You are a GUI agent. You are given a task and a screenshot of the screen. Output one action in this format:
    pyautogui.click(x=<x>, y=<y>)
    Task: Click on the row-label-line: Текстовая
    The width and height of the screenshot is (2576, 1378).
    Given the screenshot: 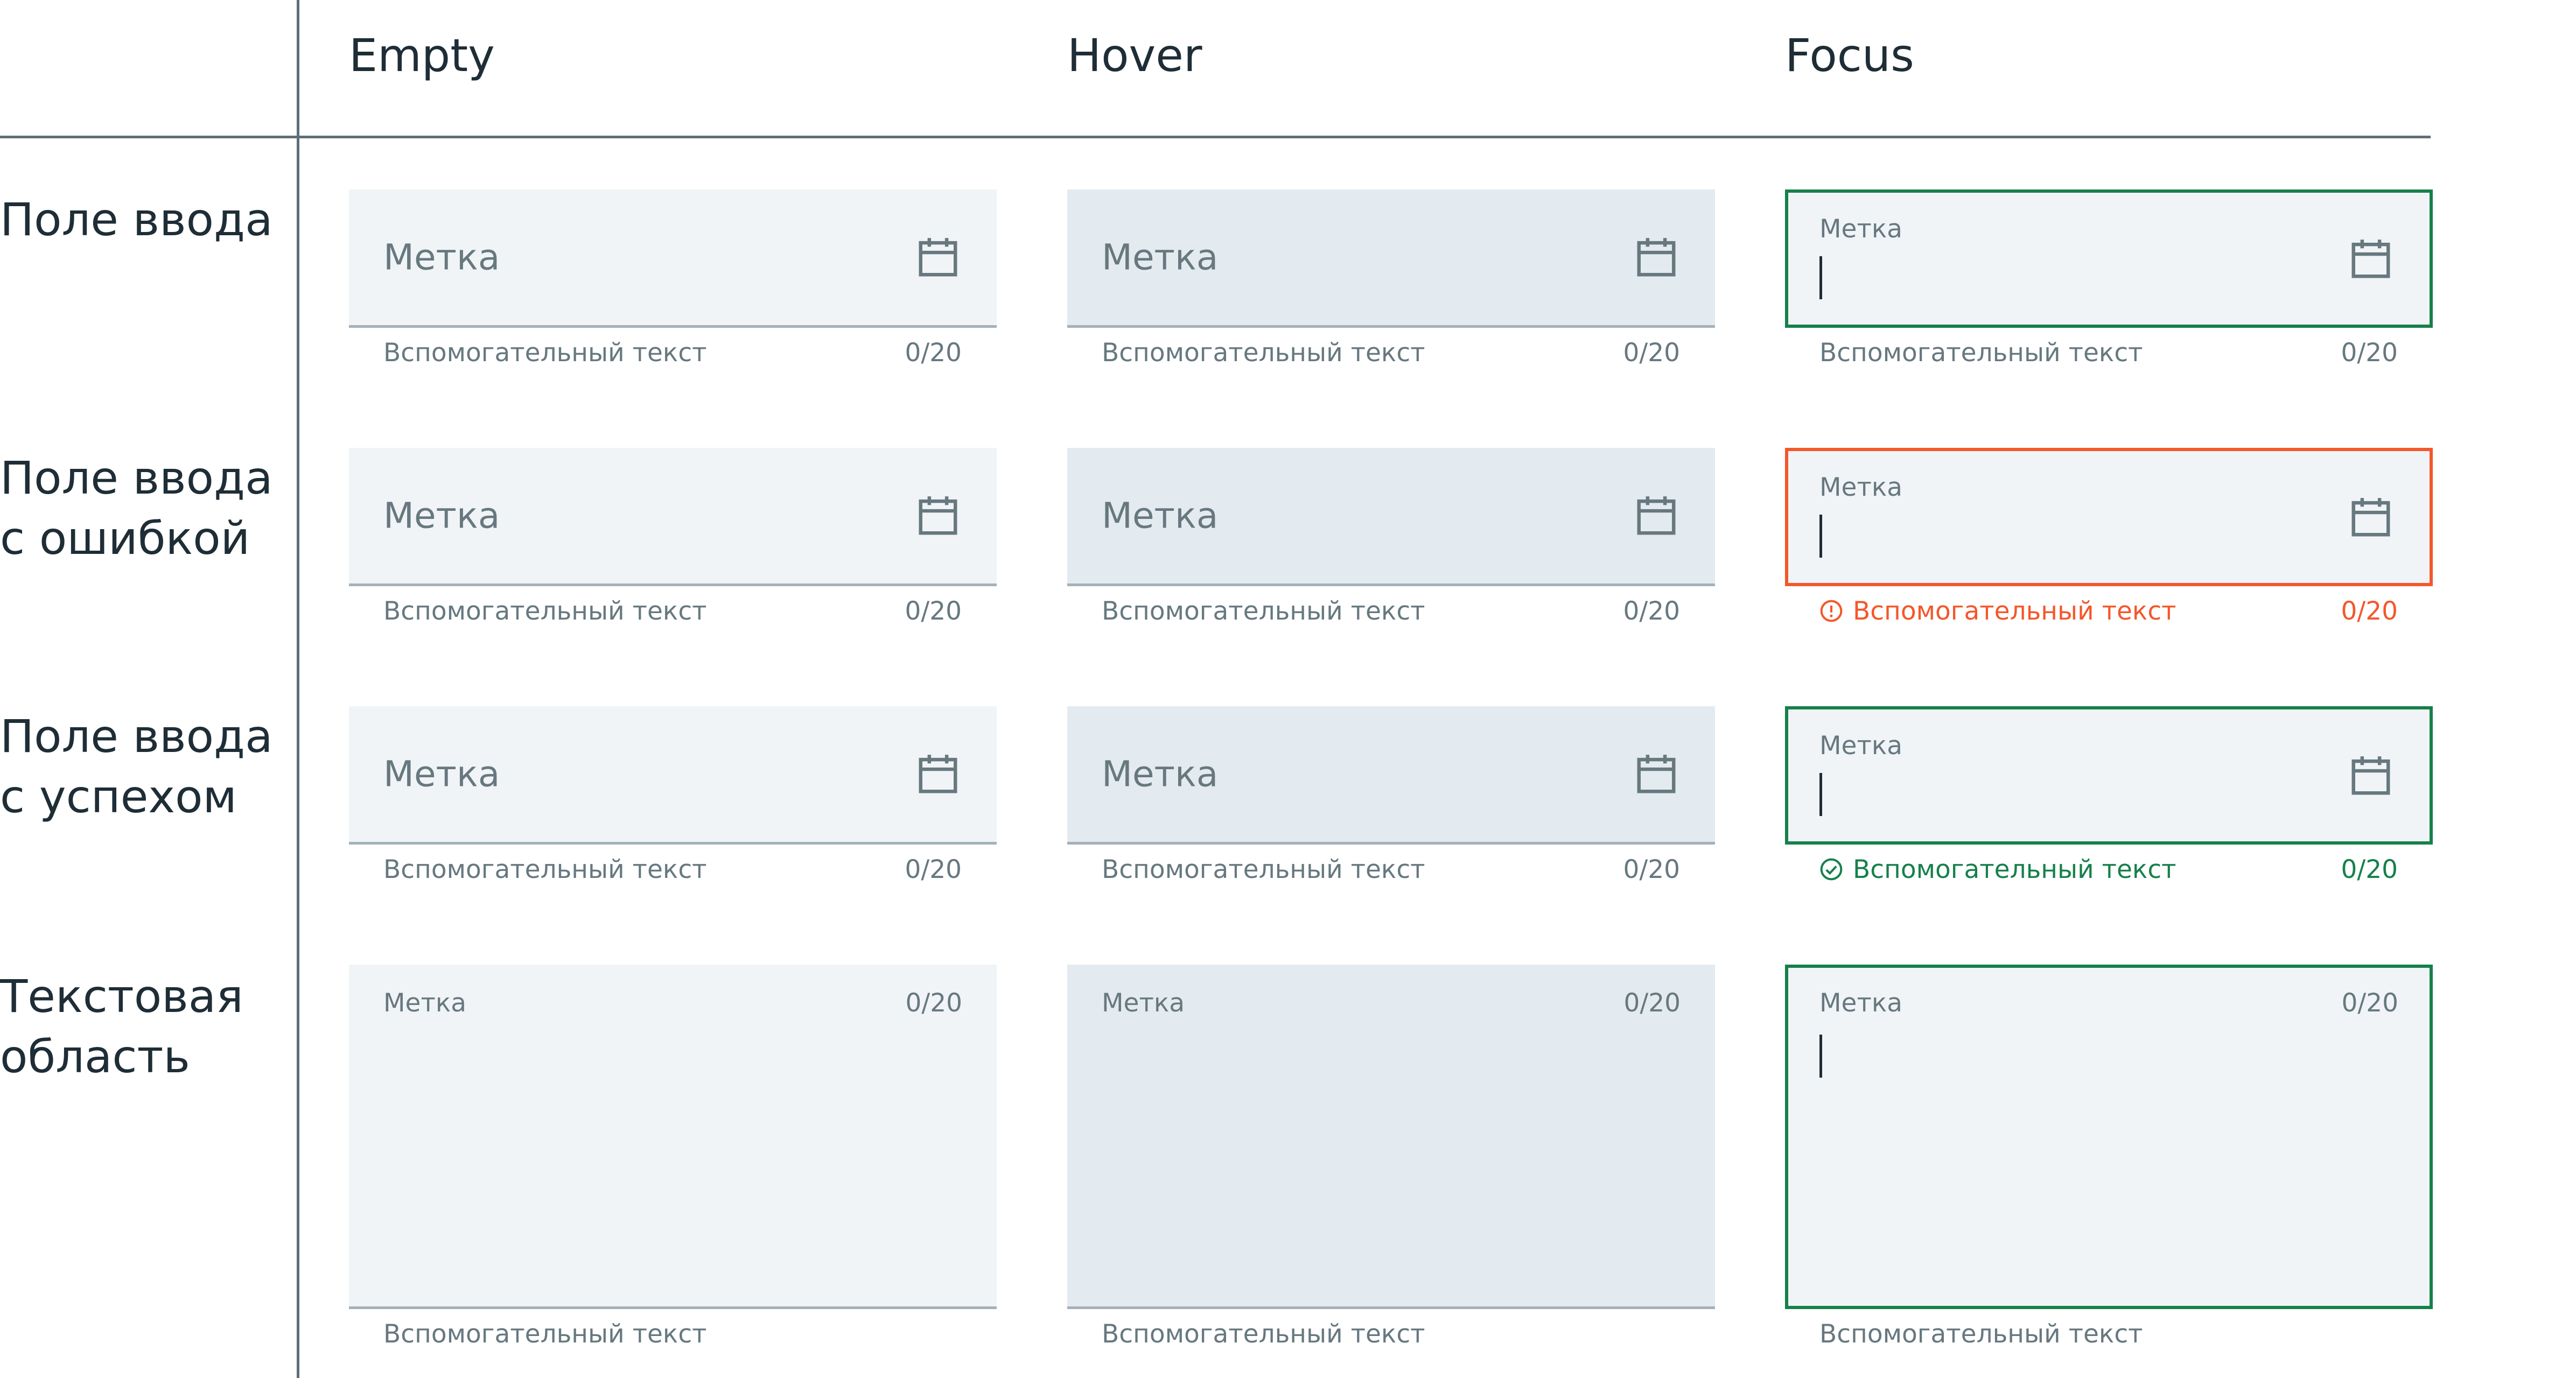 What is the action you would take?
    pyautogui.click(x=121, y=997)
    